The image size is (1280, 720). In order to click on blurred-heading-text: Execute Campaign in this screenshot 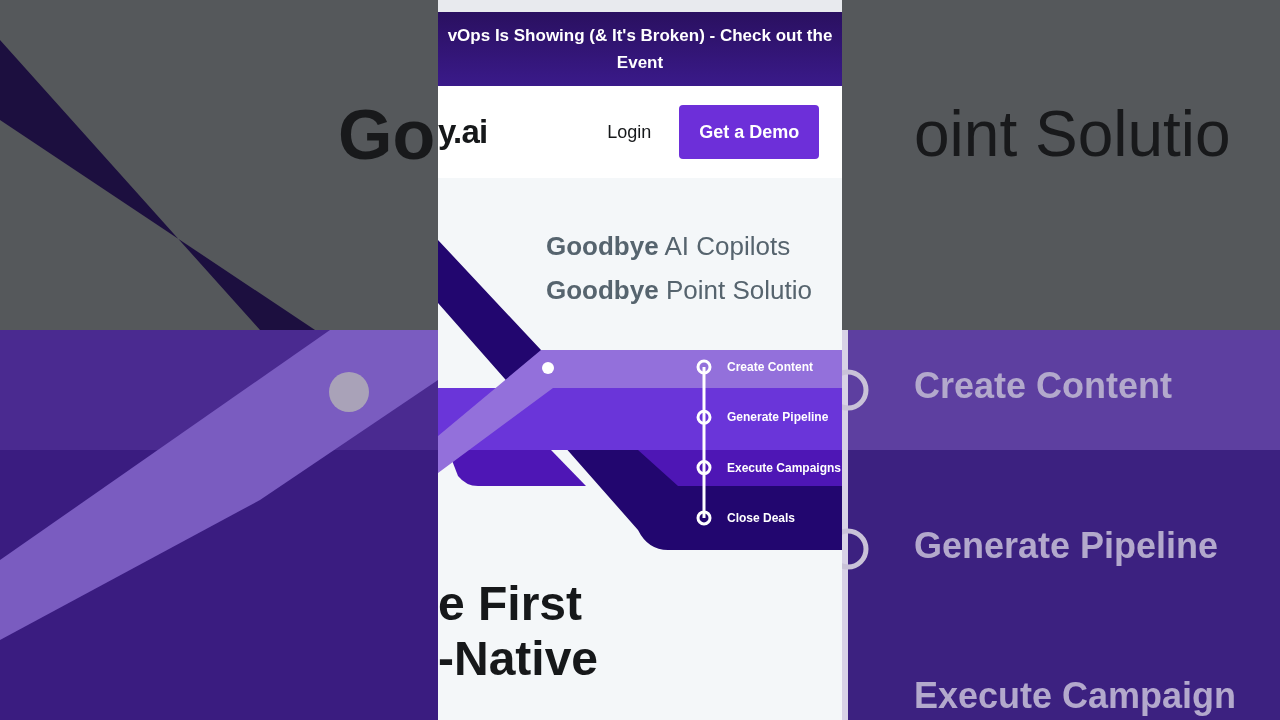, I will do `click(1075, 696)`.